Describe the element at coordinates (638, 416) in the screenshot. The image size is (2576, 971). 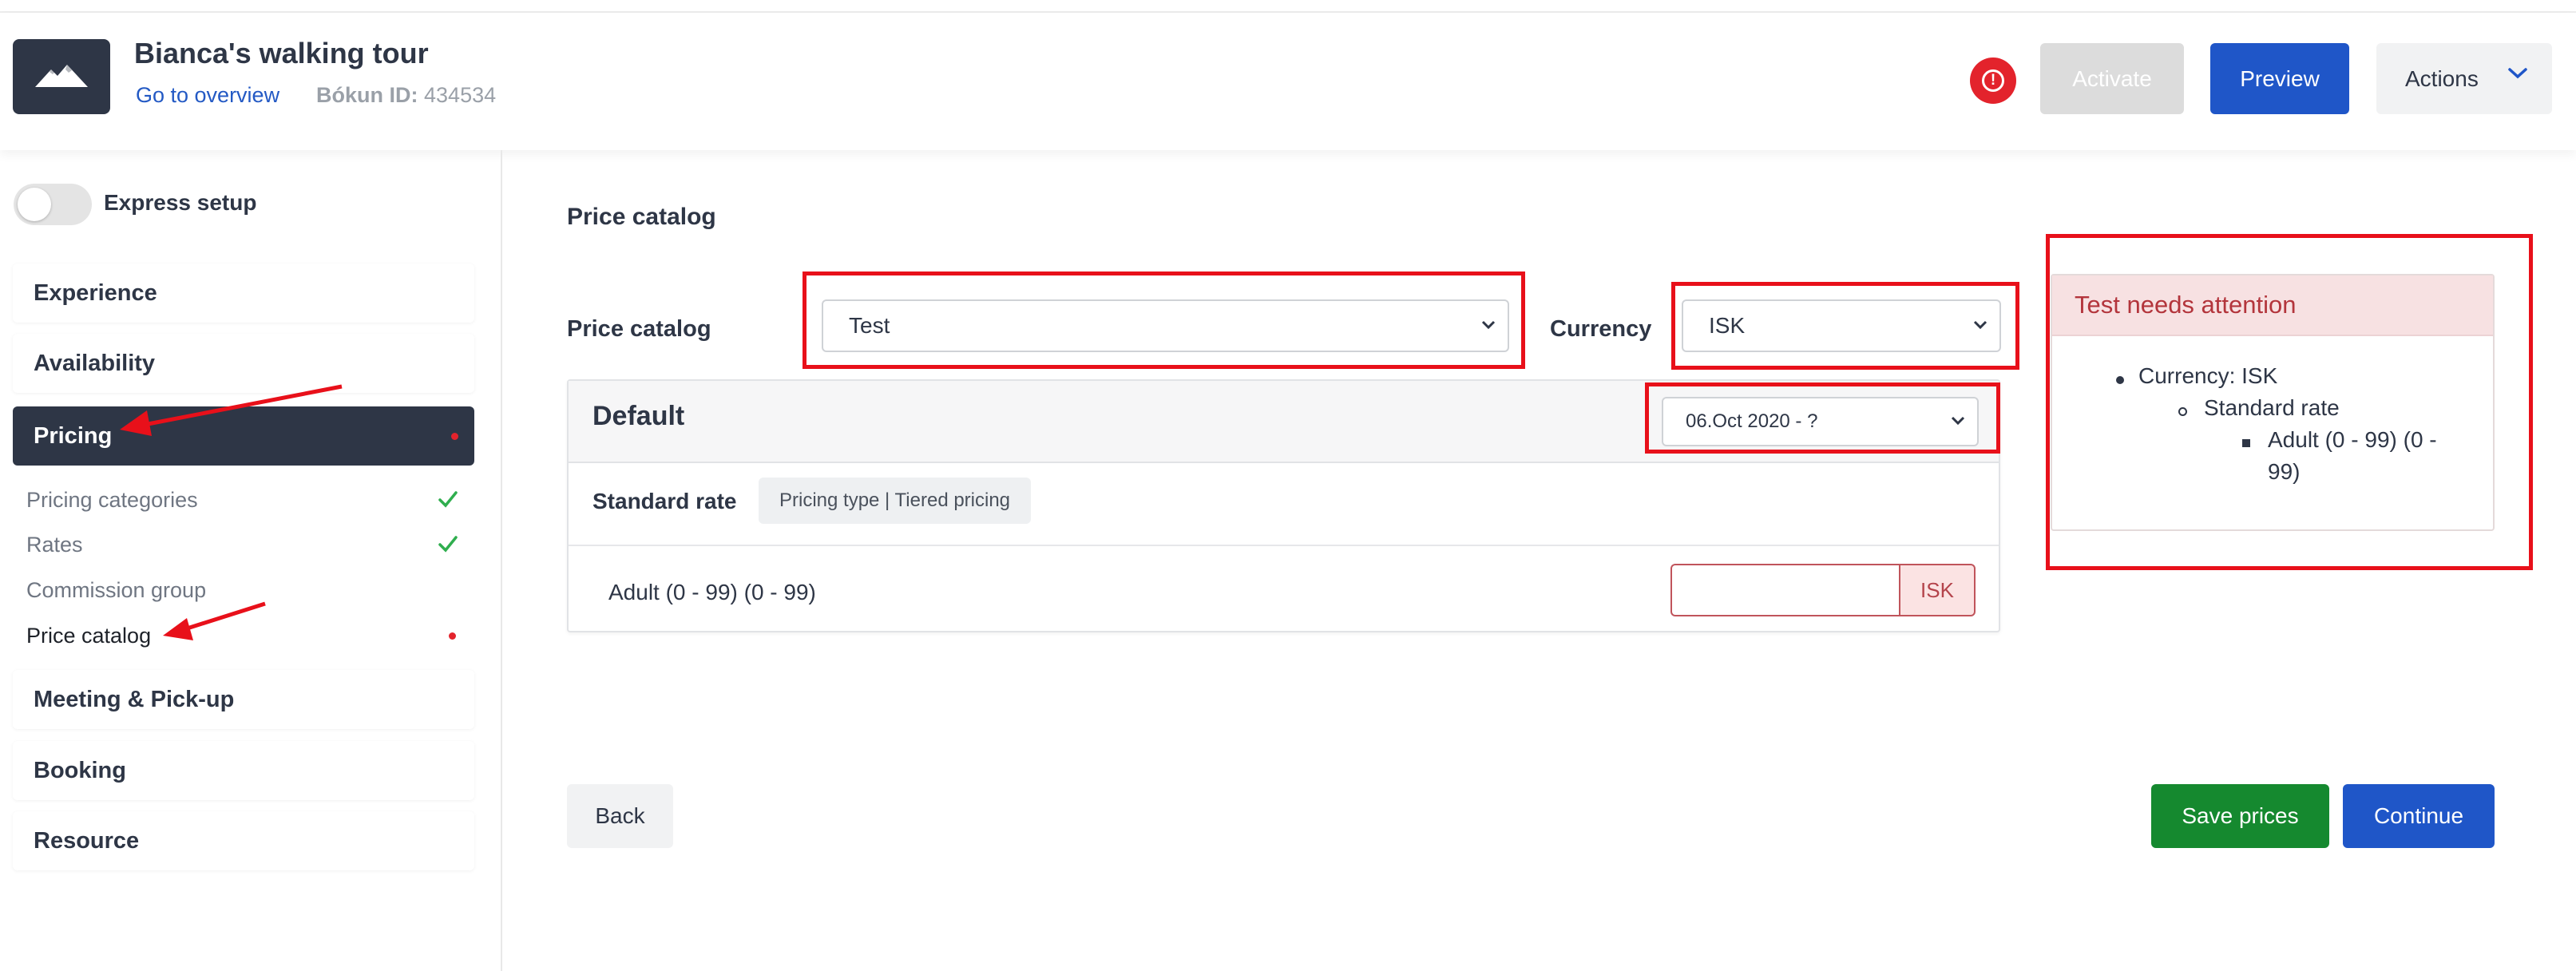
I see `card-title: Default` at that location.